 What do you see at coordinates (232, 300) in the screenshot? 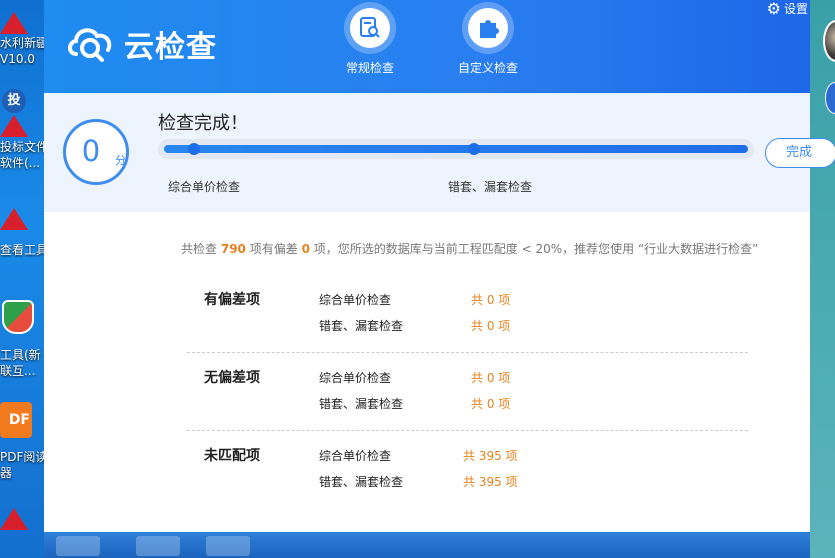
I see `group-title: 有偏差项` at bounding box center [232, 300].